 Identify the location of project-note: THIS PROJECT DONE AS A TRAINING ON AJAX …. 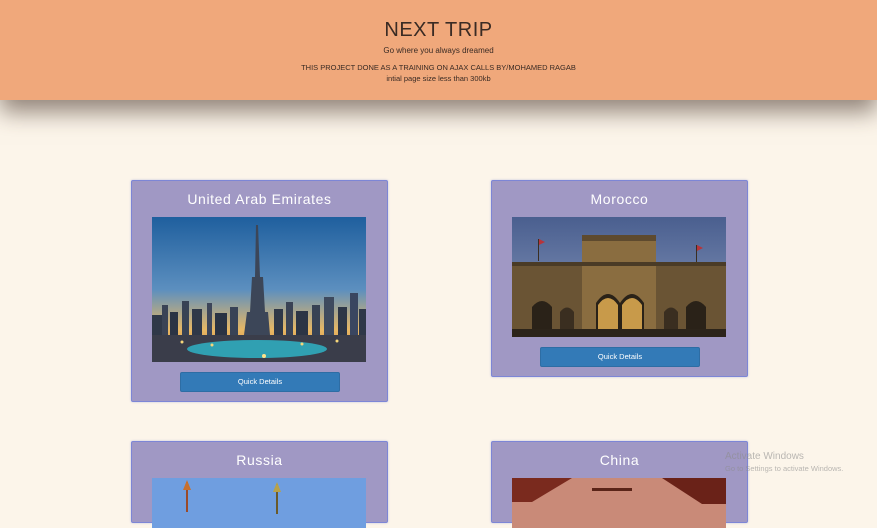
(438, 67).